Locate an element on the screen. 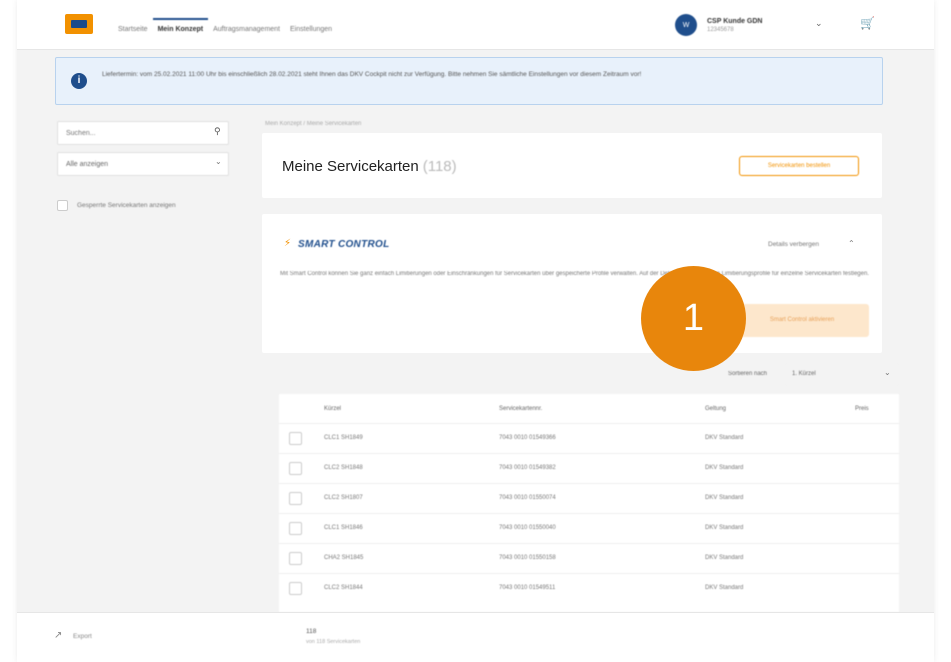 This screenshot has height=662, width=951. cell-code: CHA2 SH1845 is located at coordinates (344, 558).